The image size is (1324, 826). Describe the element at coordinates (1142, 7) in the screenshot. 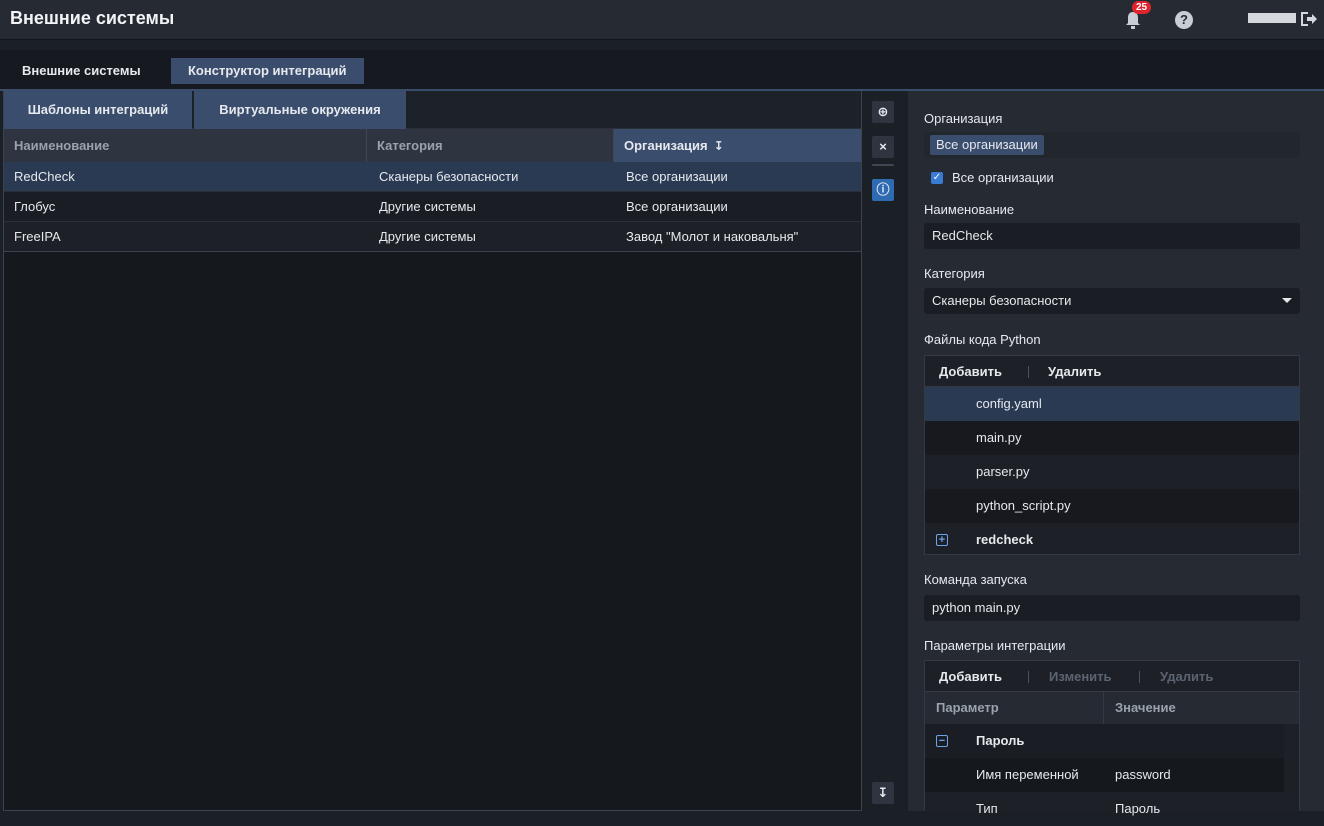

I see `notification-badge: 25` at that location.